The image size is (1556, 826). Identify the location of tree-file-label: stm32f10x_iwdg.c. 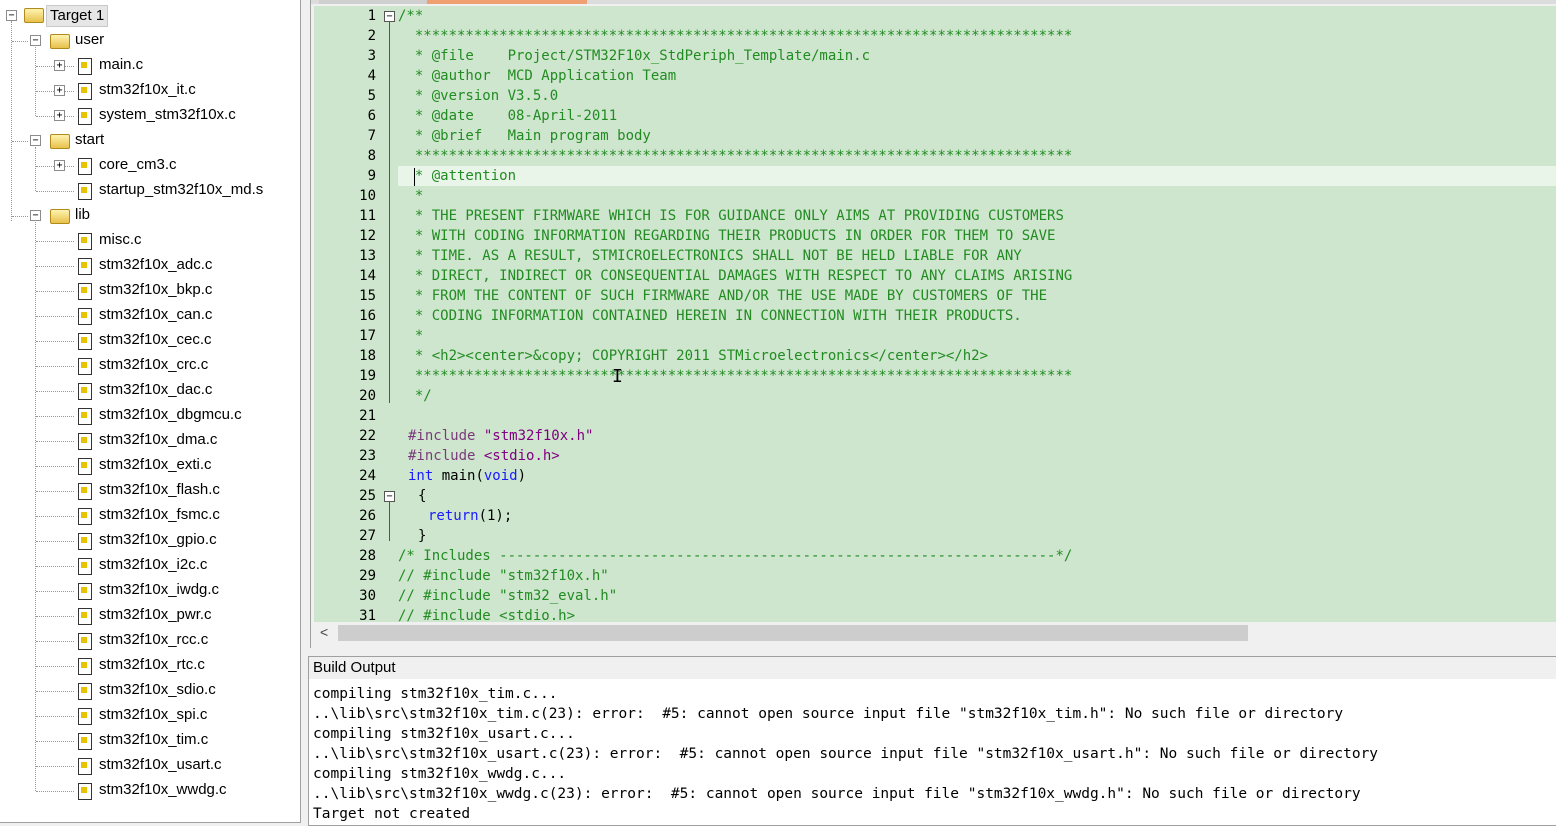
(159, 590).